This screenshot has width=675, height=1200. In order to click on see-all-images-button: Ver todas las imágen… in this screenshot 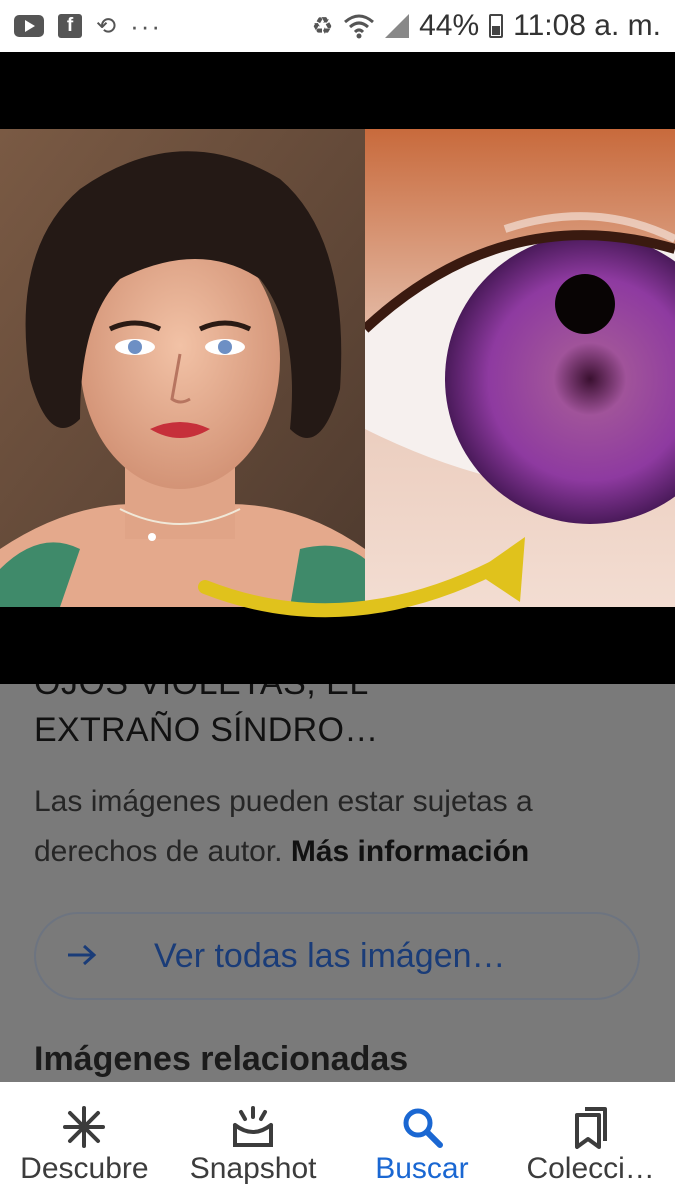, I will do `click(337, 956)`.